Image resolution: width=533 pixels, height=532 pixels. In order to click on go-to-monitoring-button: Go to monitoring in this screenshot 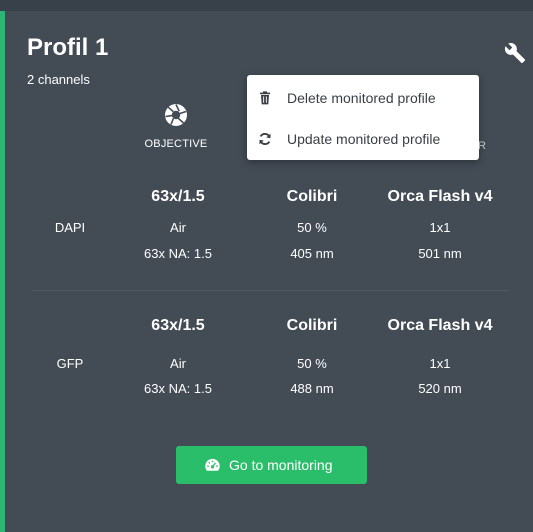, I will do `click(271, 465)`.